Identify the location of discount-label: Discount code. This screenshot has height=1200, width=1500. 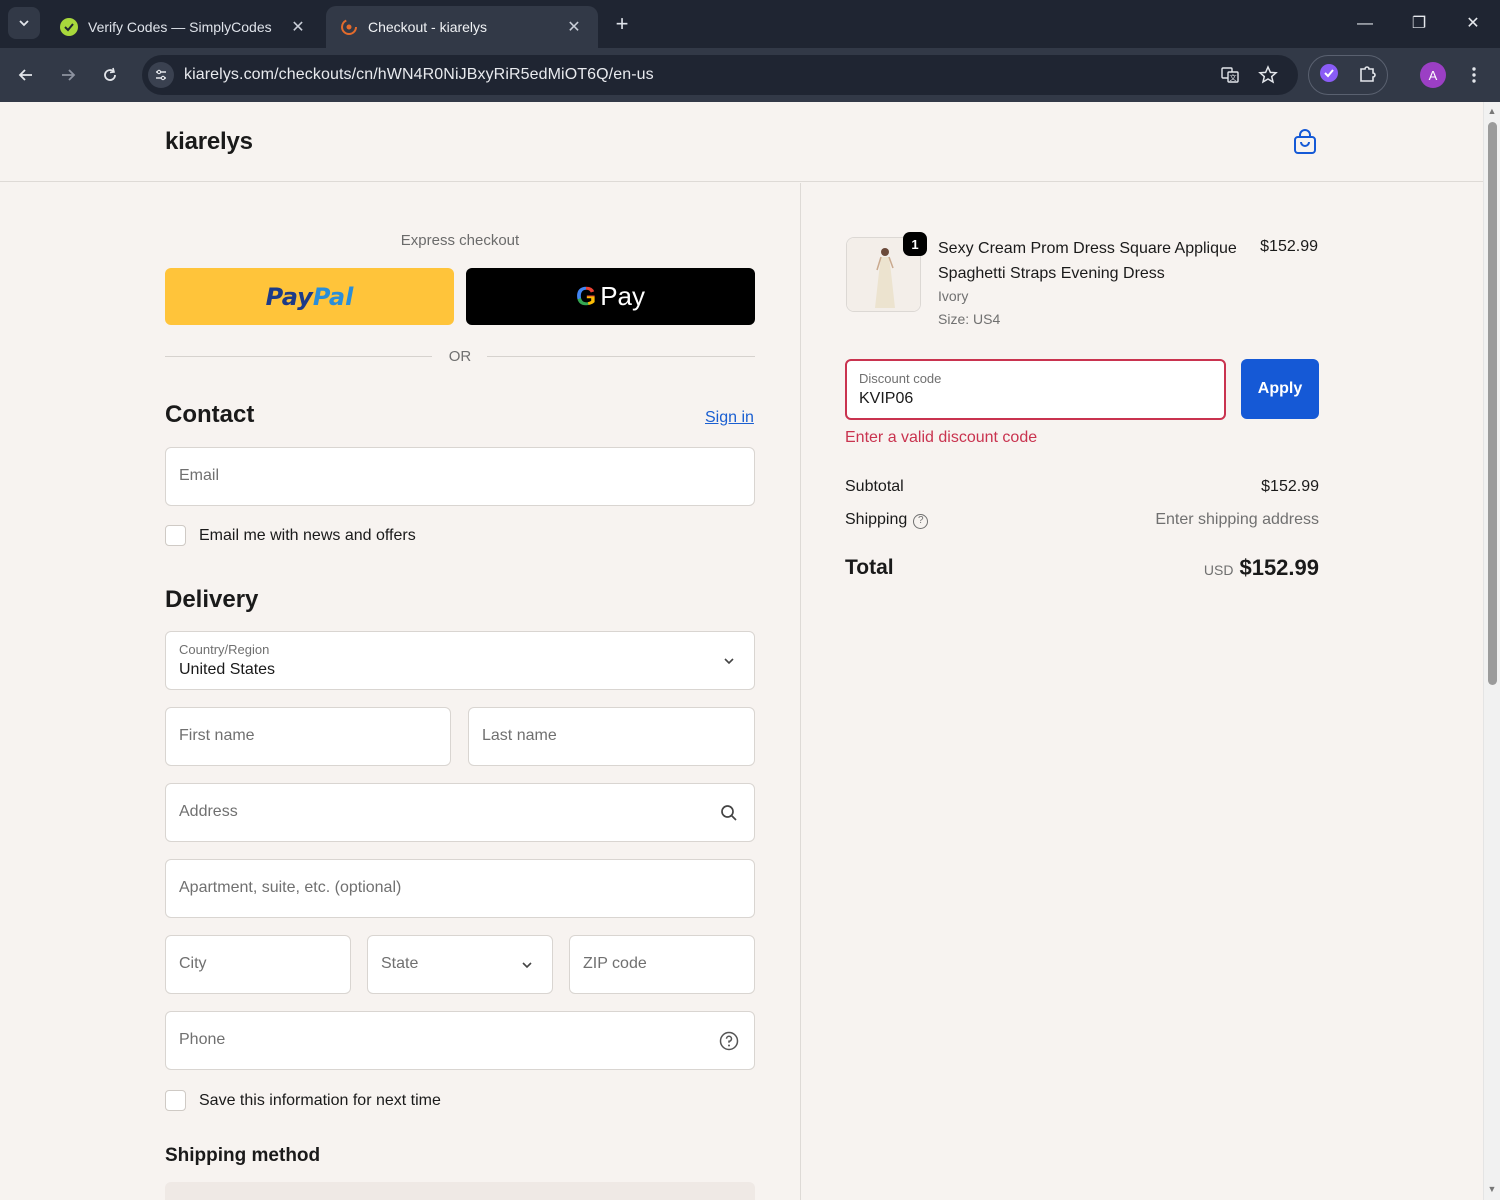
(900, 378).